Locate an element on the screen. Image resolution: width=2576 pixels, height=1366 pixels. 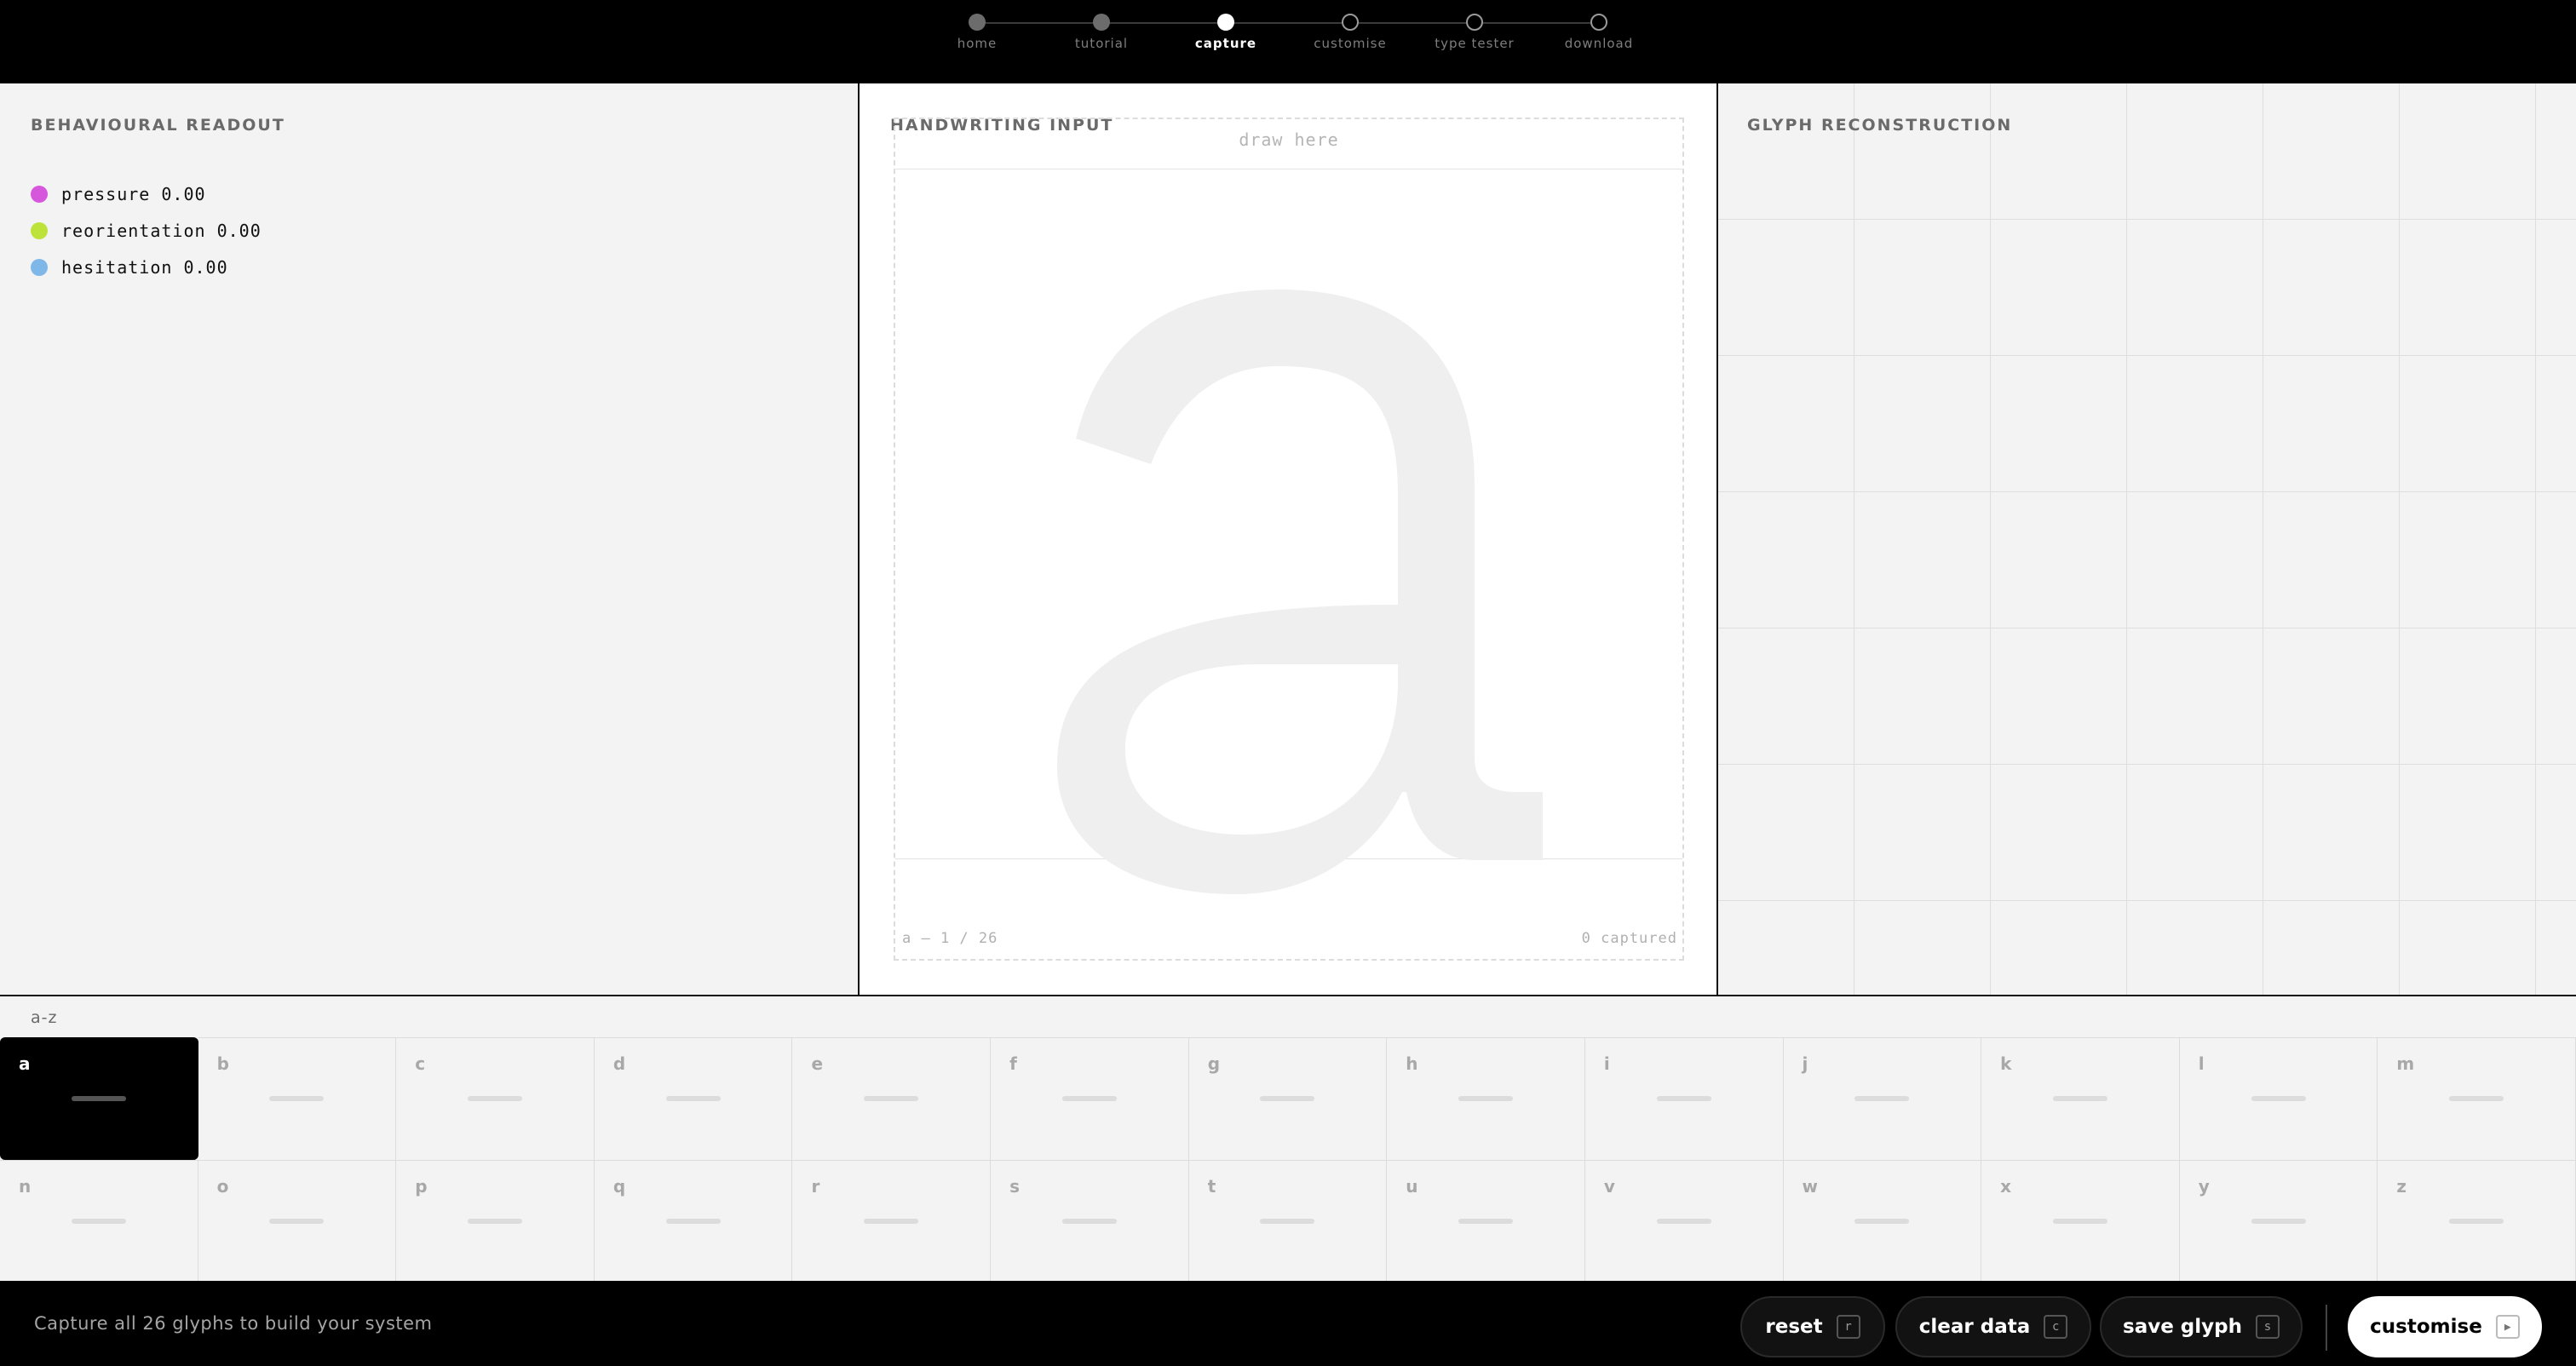
glyph-cell-d: d is located at coordinates (694, 1098).